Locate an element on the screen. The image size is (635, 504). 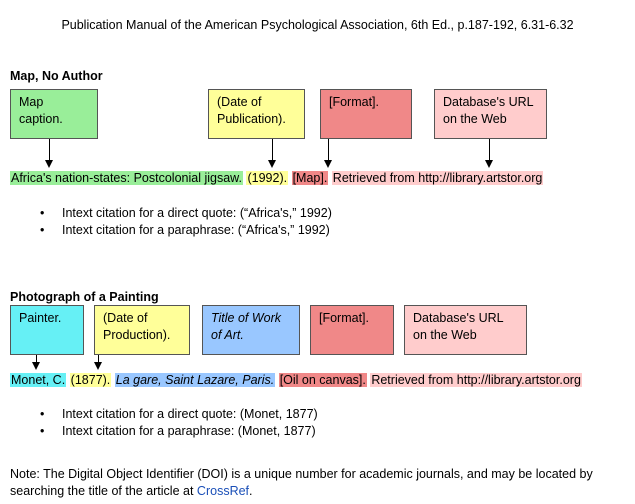
map-date-arrow-line is located at coordinates (272, 150).